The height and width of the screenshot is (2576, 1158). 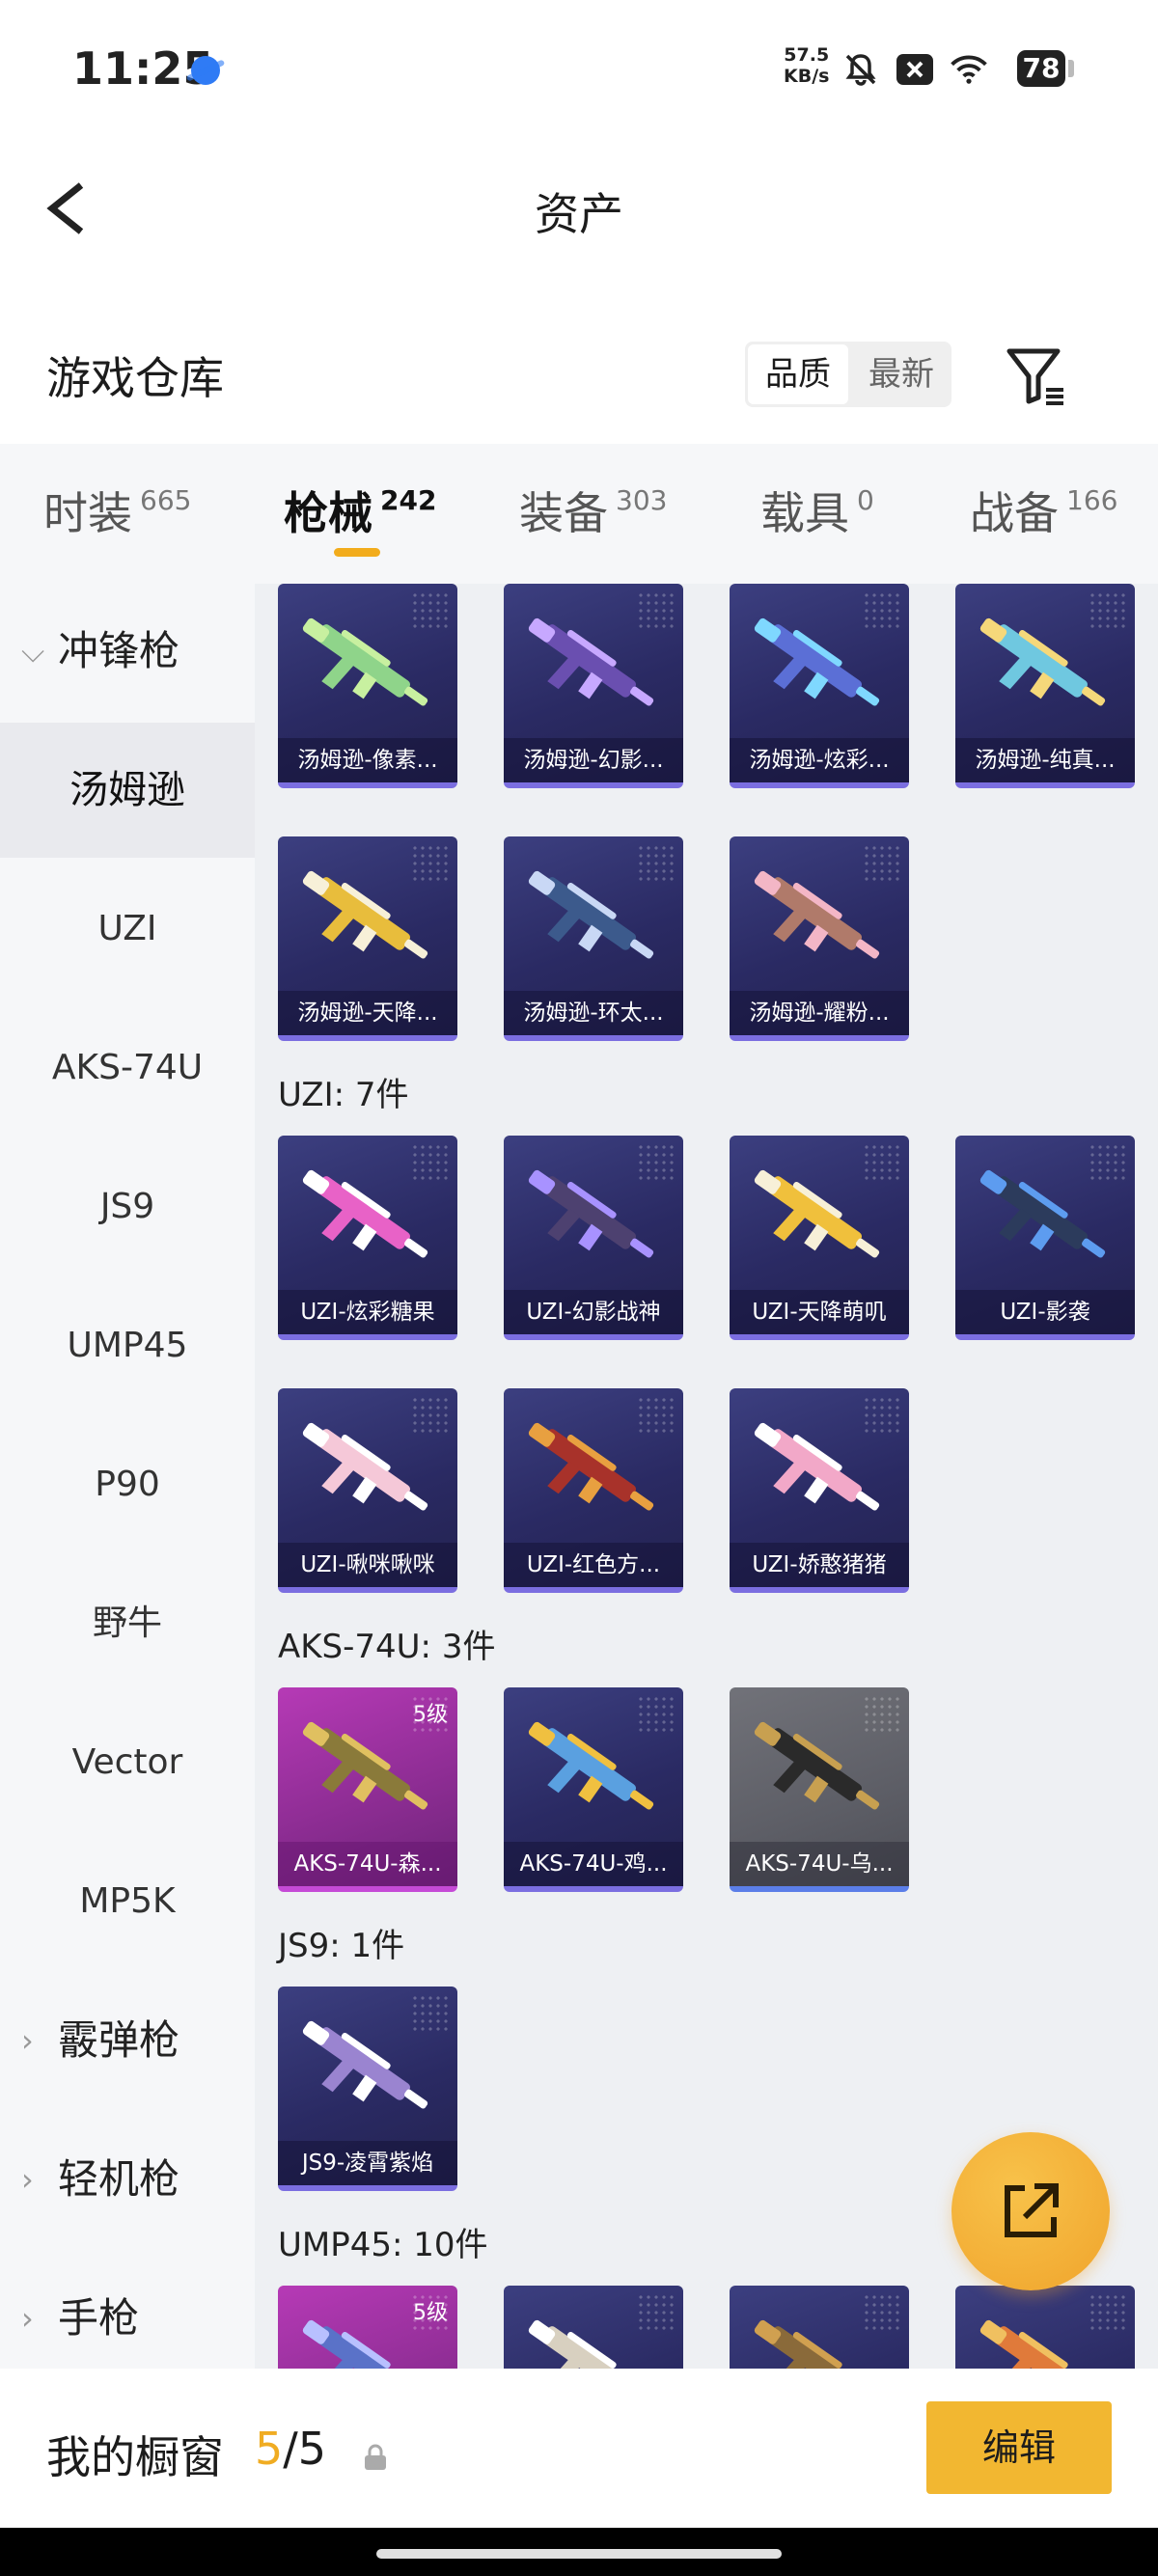 What do you see at coordinates (1030, 2211) in the screenshot?
I see `share-button` at bounding box center [1030, 2211].